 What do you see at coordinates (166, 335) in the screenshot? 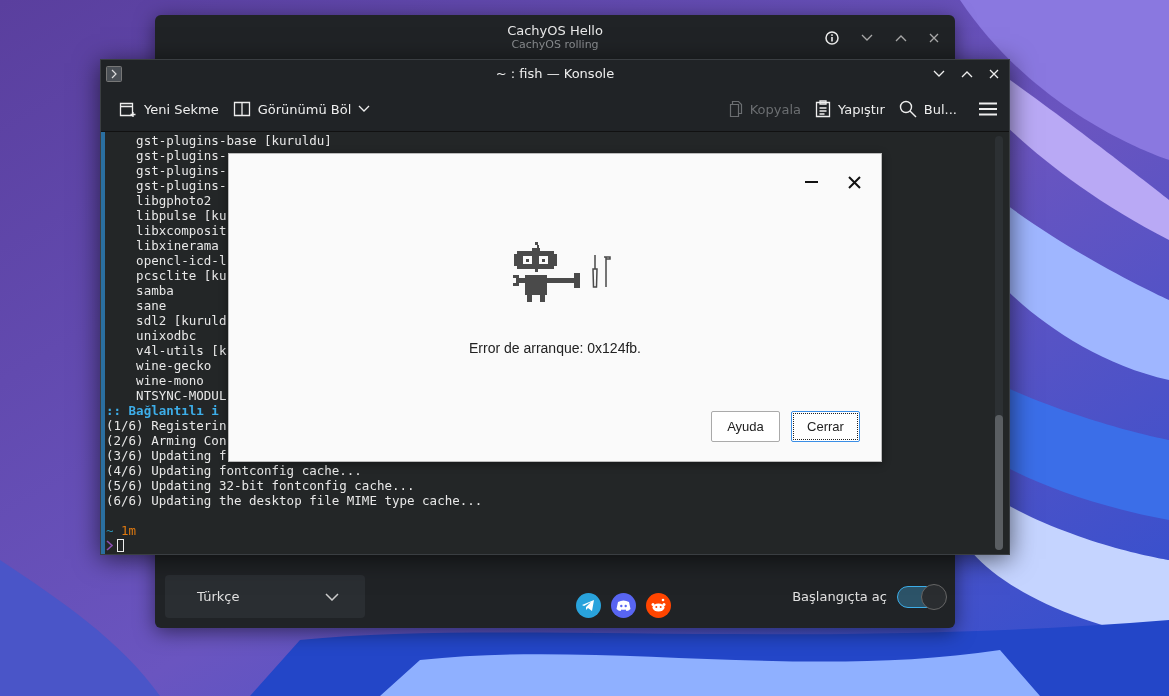
I see `terminal-line: unixodbc` at bounding box center [166, 335].